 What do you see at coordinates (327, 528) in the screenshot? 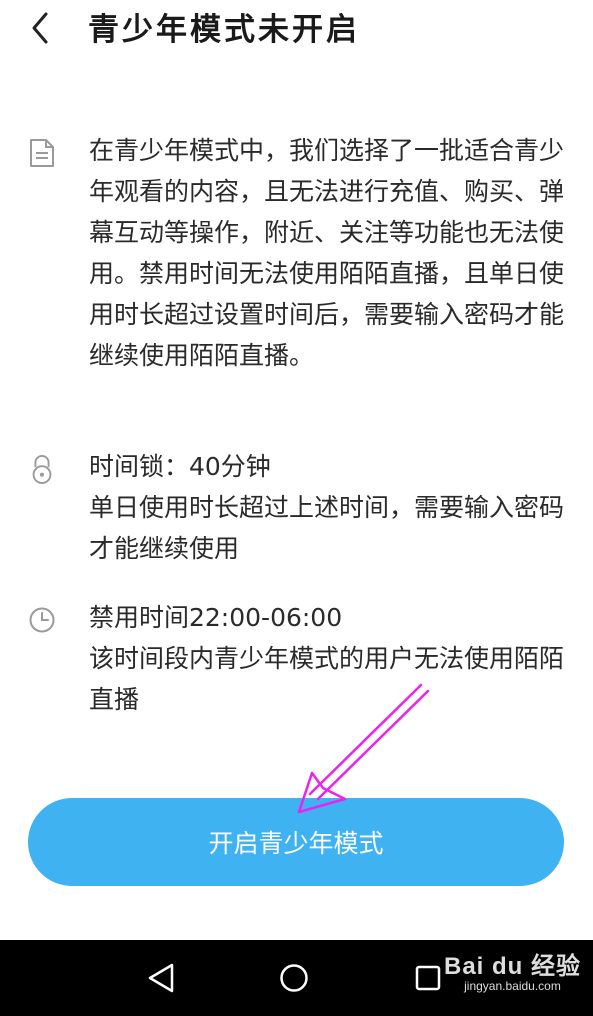
I see `time-lock-description: 单日使用时长超过上述时间，需要输入密码才能继续使用` at bounding box center [327, 528].